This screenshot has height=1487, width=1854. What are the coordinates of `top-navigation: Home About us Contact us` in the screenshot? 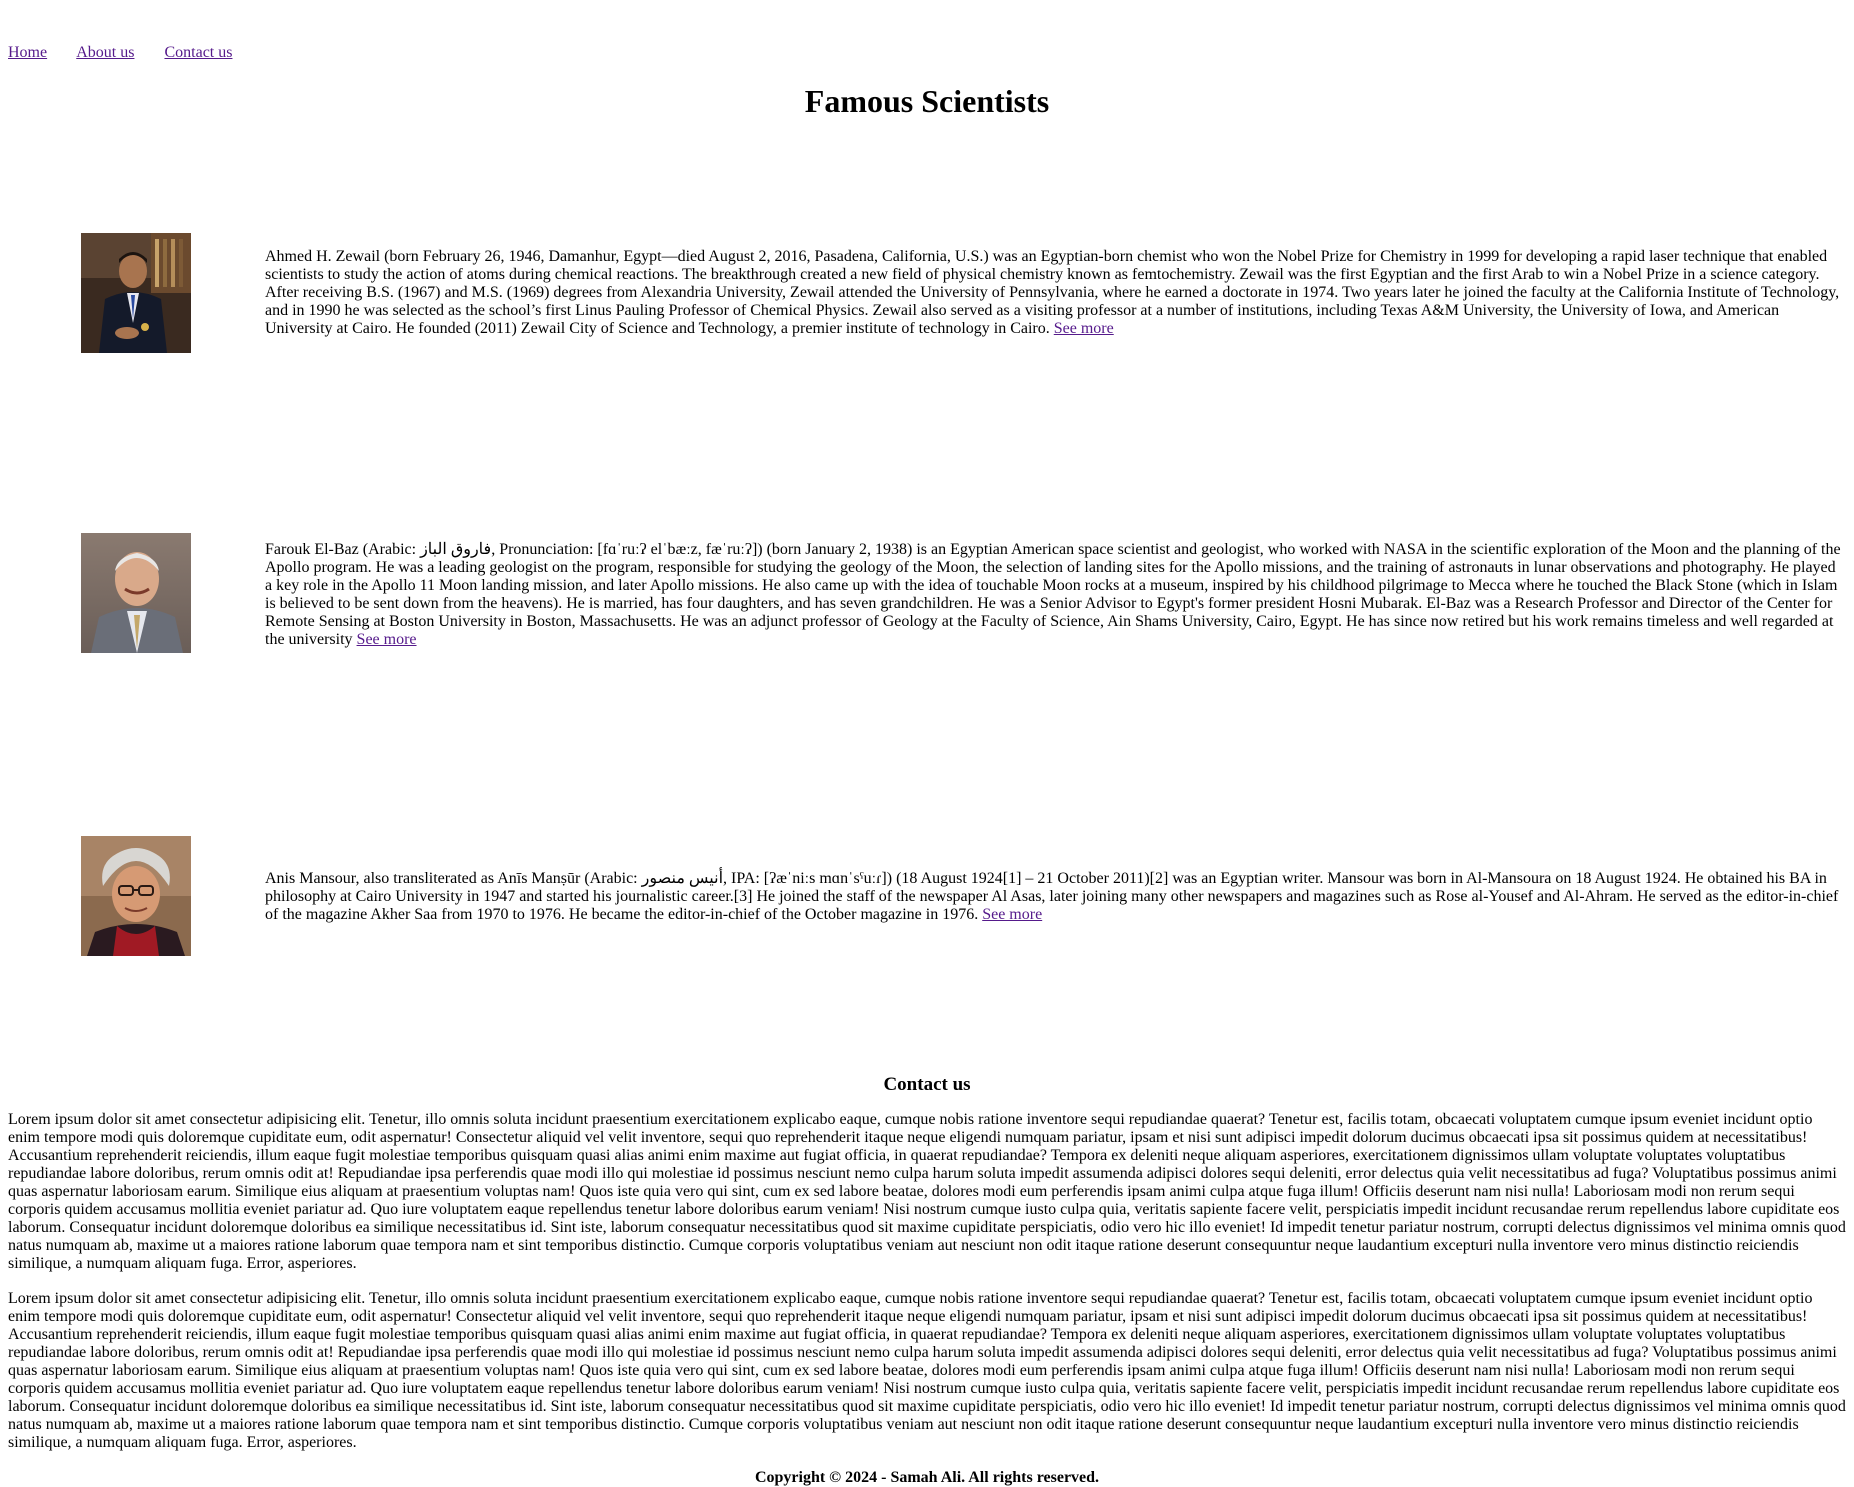 It's located at (133, 54).